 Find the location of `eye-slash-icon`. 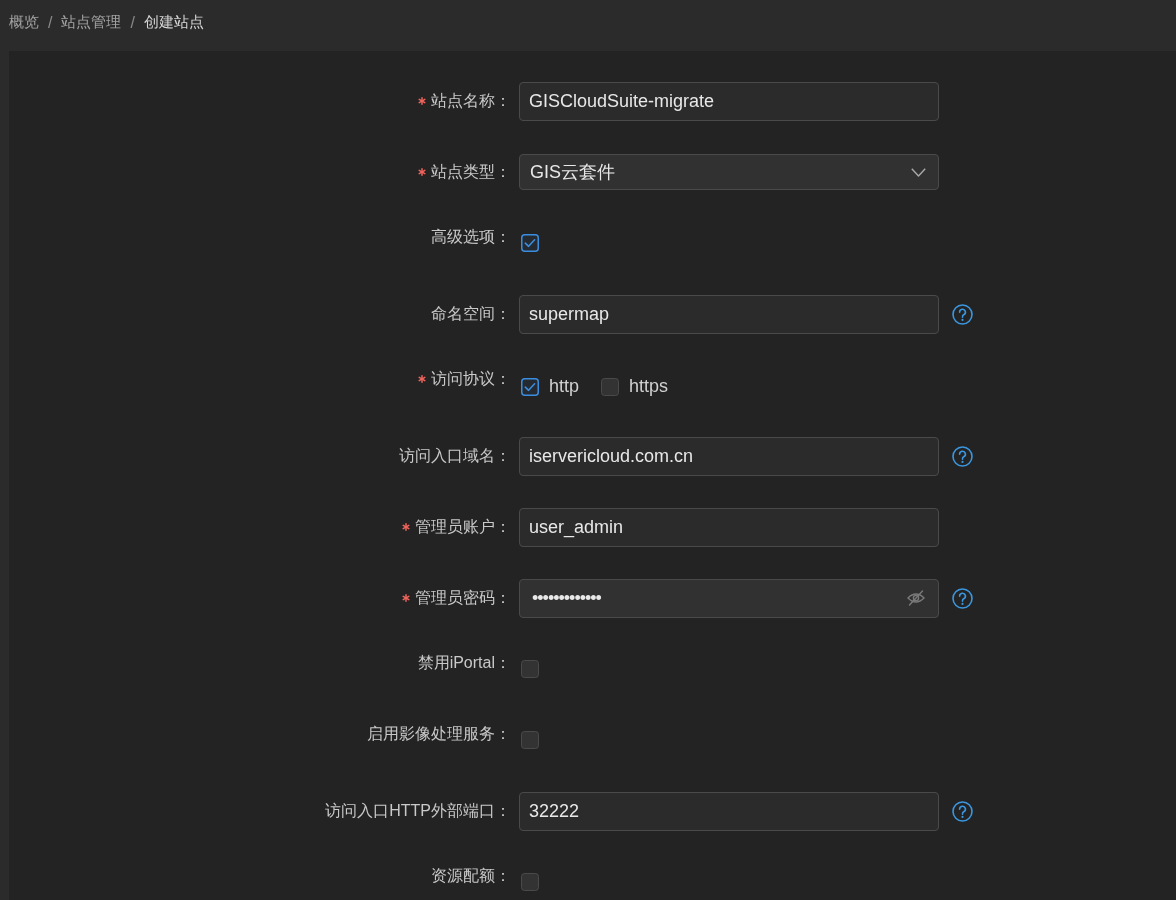

eye-slash-icon is located at coordinates (916, 598).